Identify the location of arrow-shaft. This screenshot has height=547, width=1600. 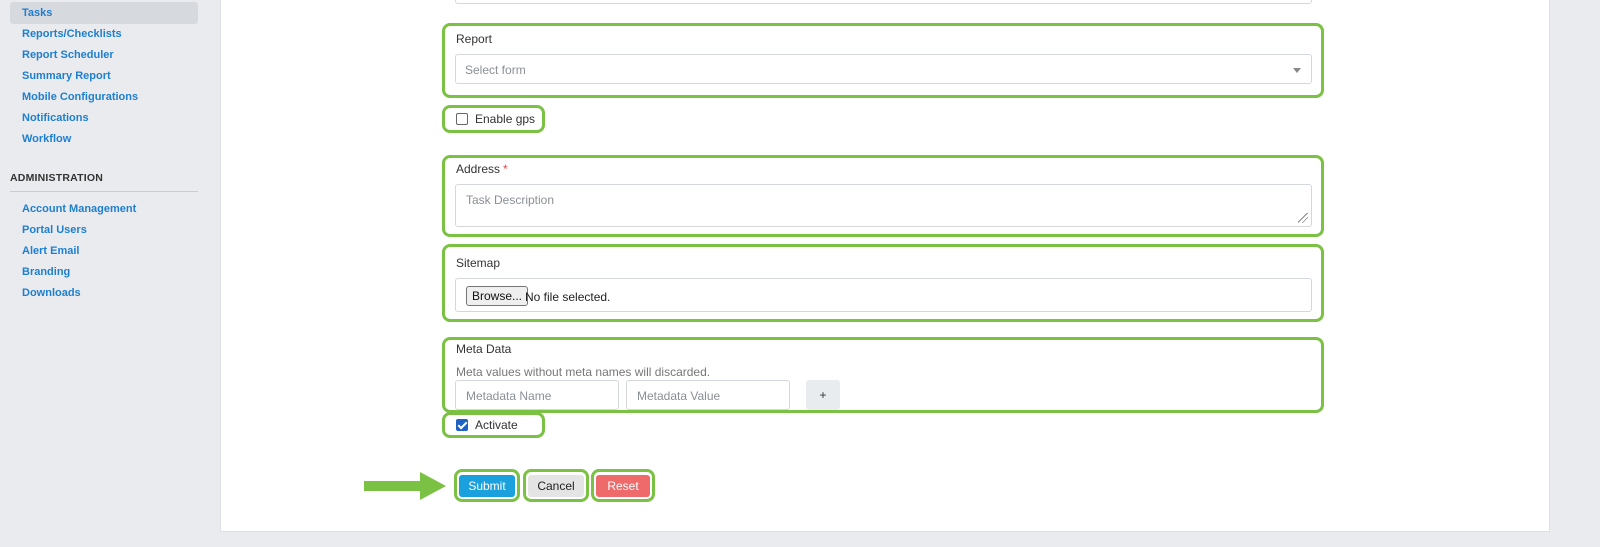
(394, 486).